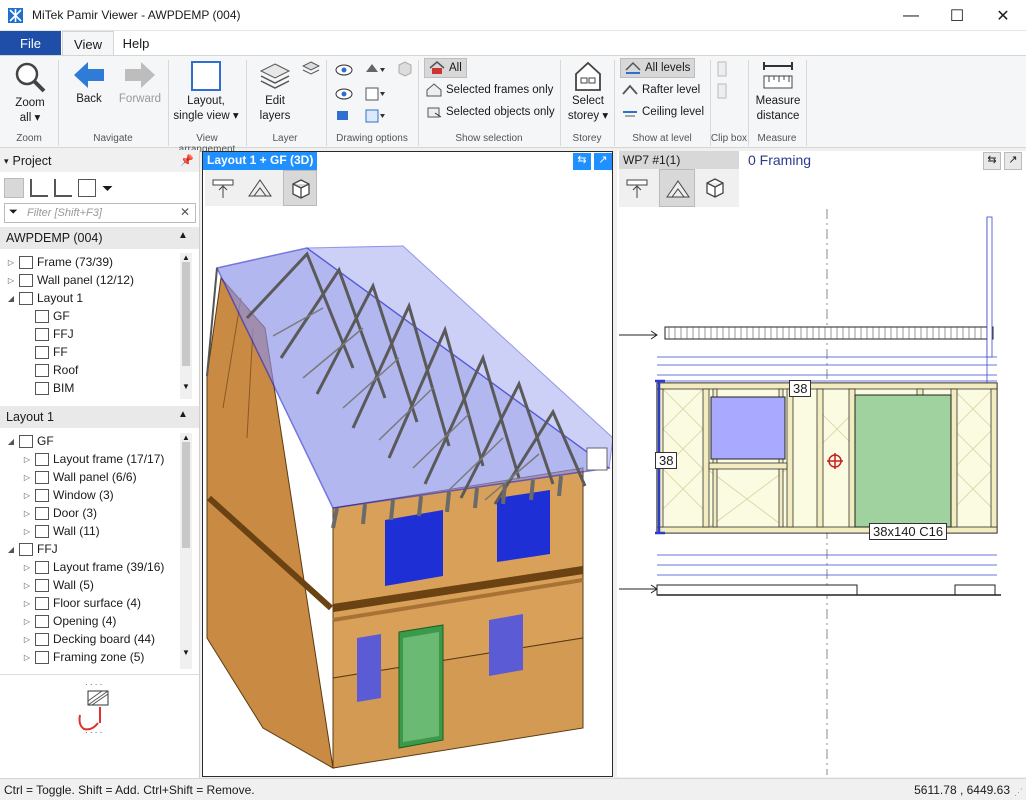  What do you see at coordinates (677, 188) in the screenshot?
I see `elevation-view-button` at bounding box center [677, 188].